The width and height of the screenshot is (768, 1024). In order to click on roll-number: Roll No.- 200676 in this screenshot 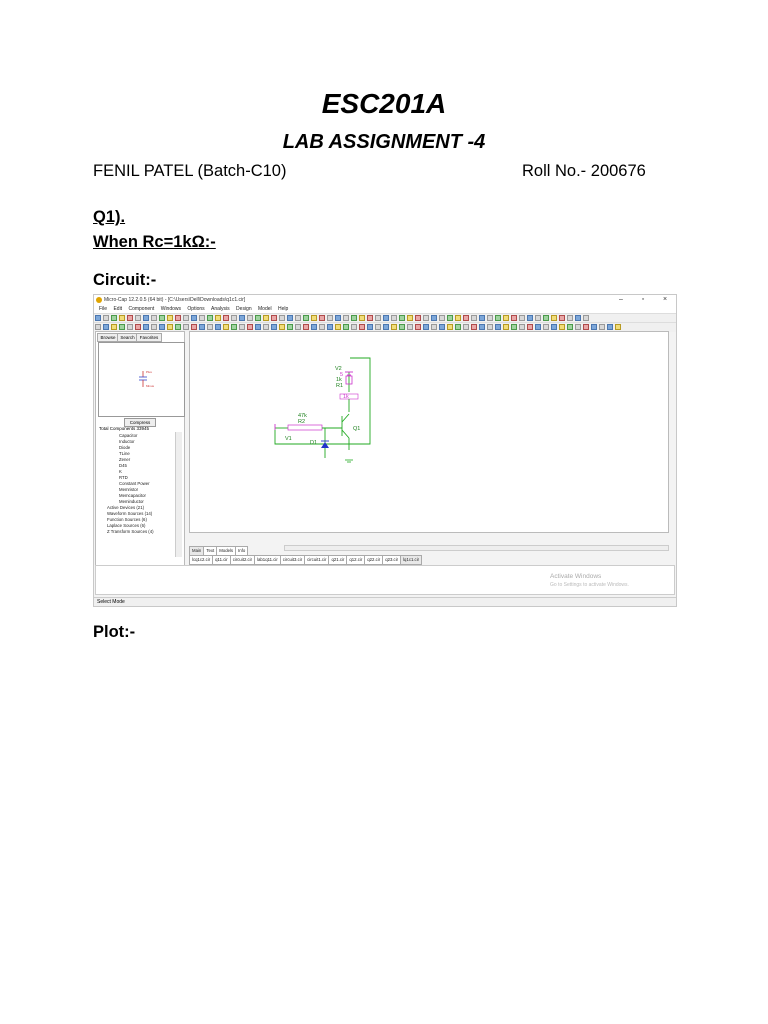, I will do `click(584, 171)`.